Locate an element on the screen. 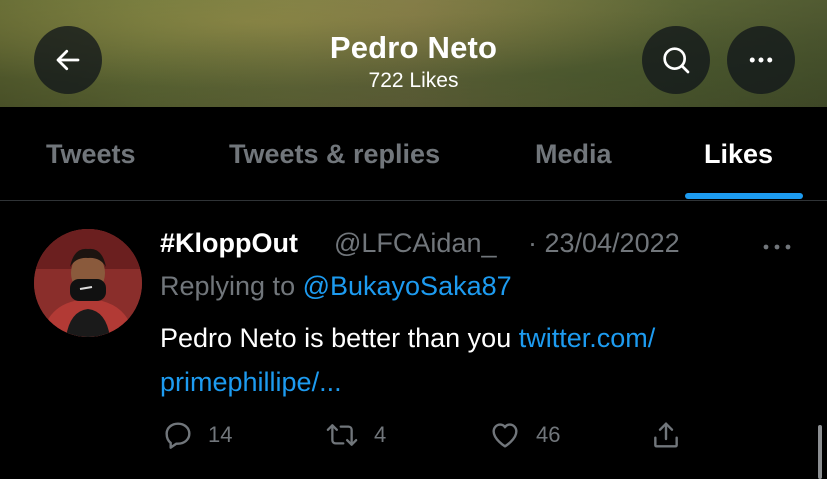 This screenshot has height=479, width=827. tab-media: Media is located at coordinates (573, 154).